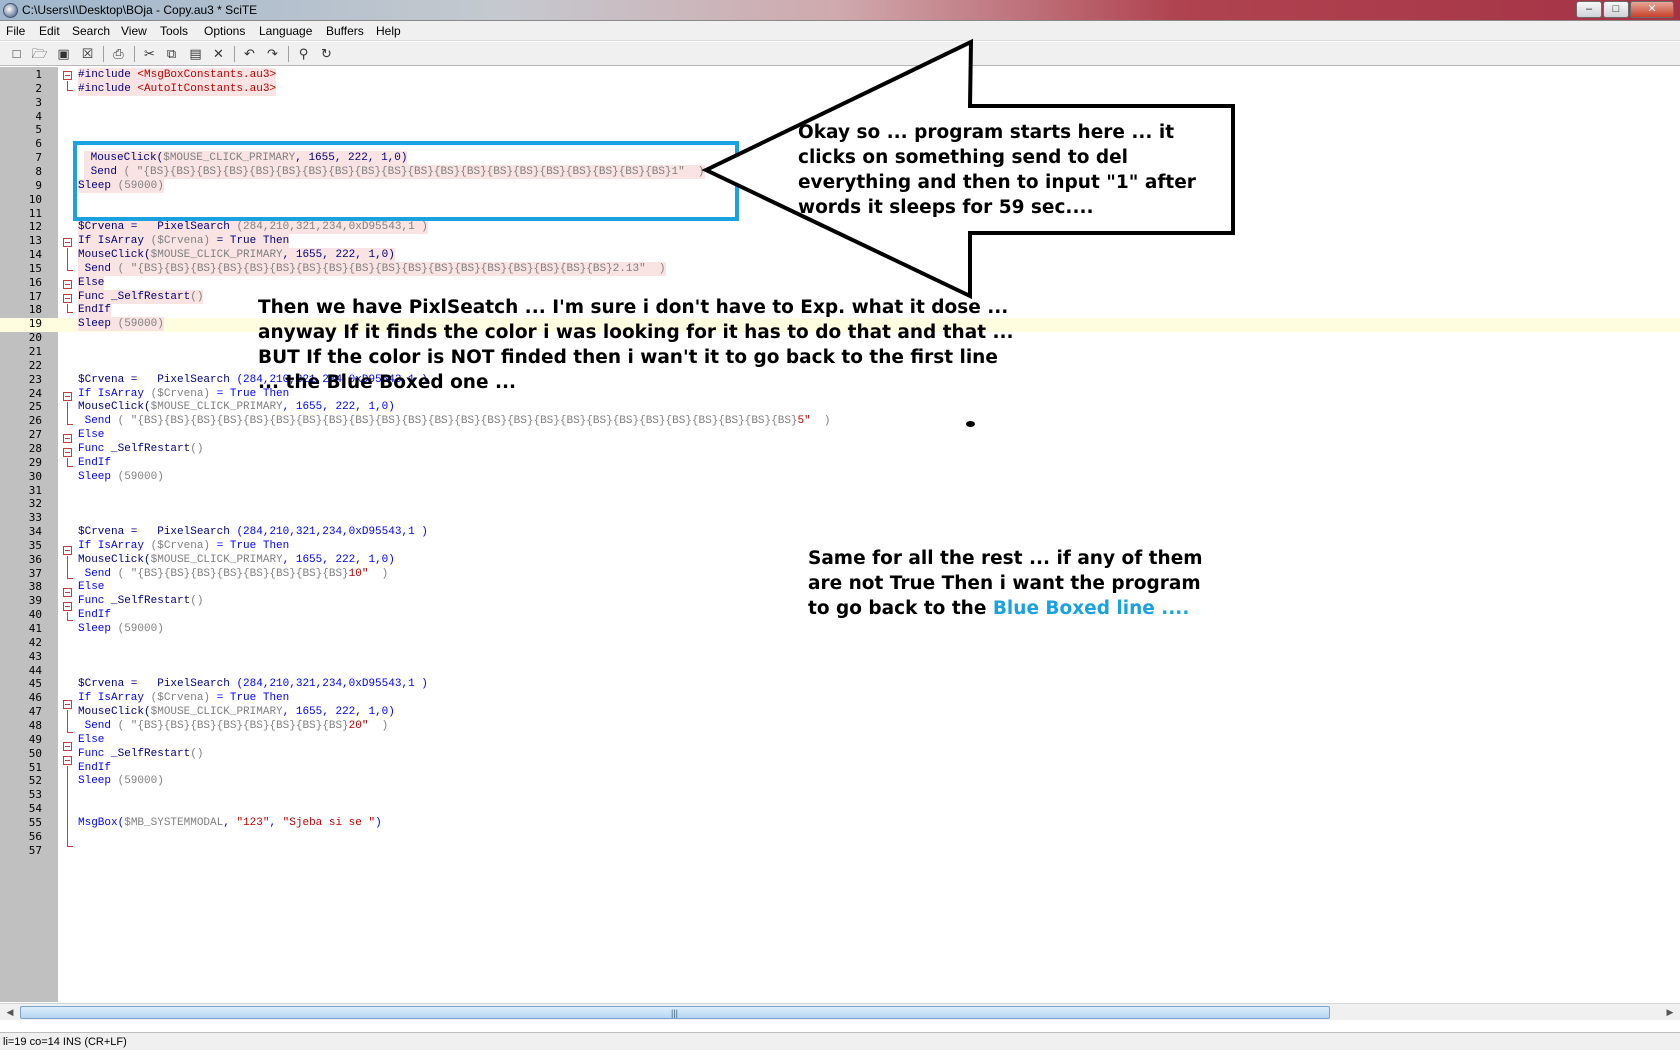  What do you see at coordinates (840, 1041) in the screenshot?
I see `status-bar: li=19 co=14 INS (CR+LF)` at bounding box center [840, 1041].